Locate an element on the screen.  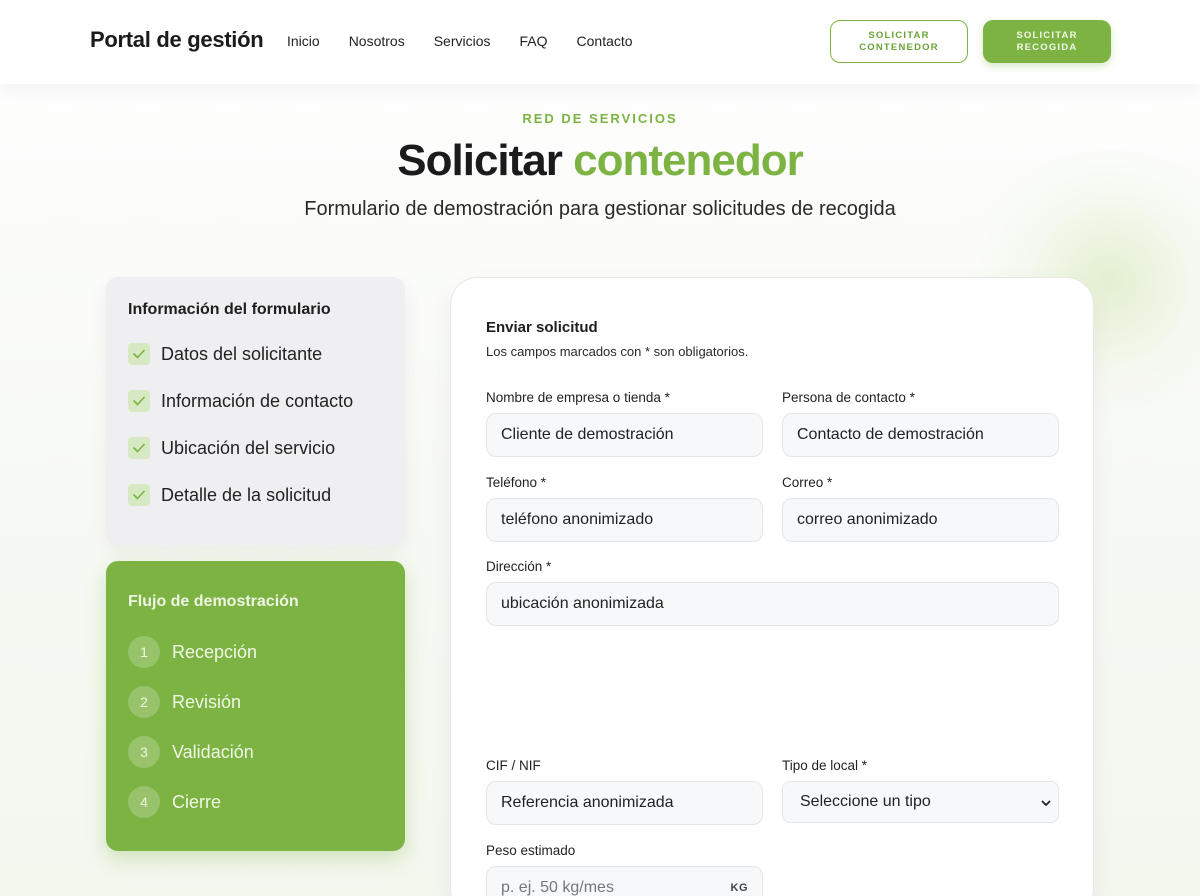
info-item-label: Ubicación del servicio is located at coordinates (248, 447).